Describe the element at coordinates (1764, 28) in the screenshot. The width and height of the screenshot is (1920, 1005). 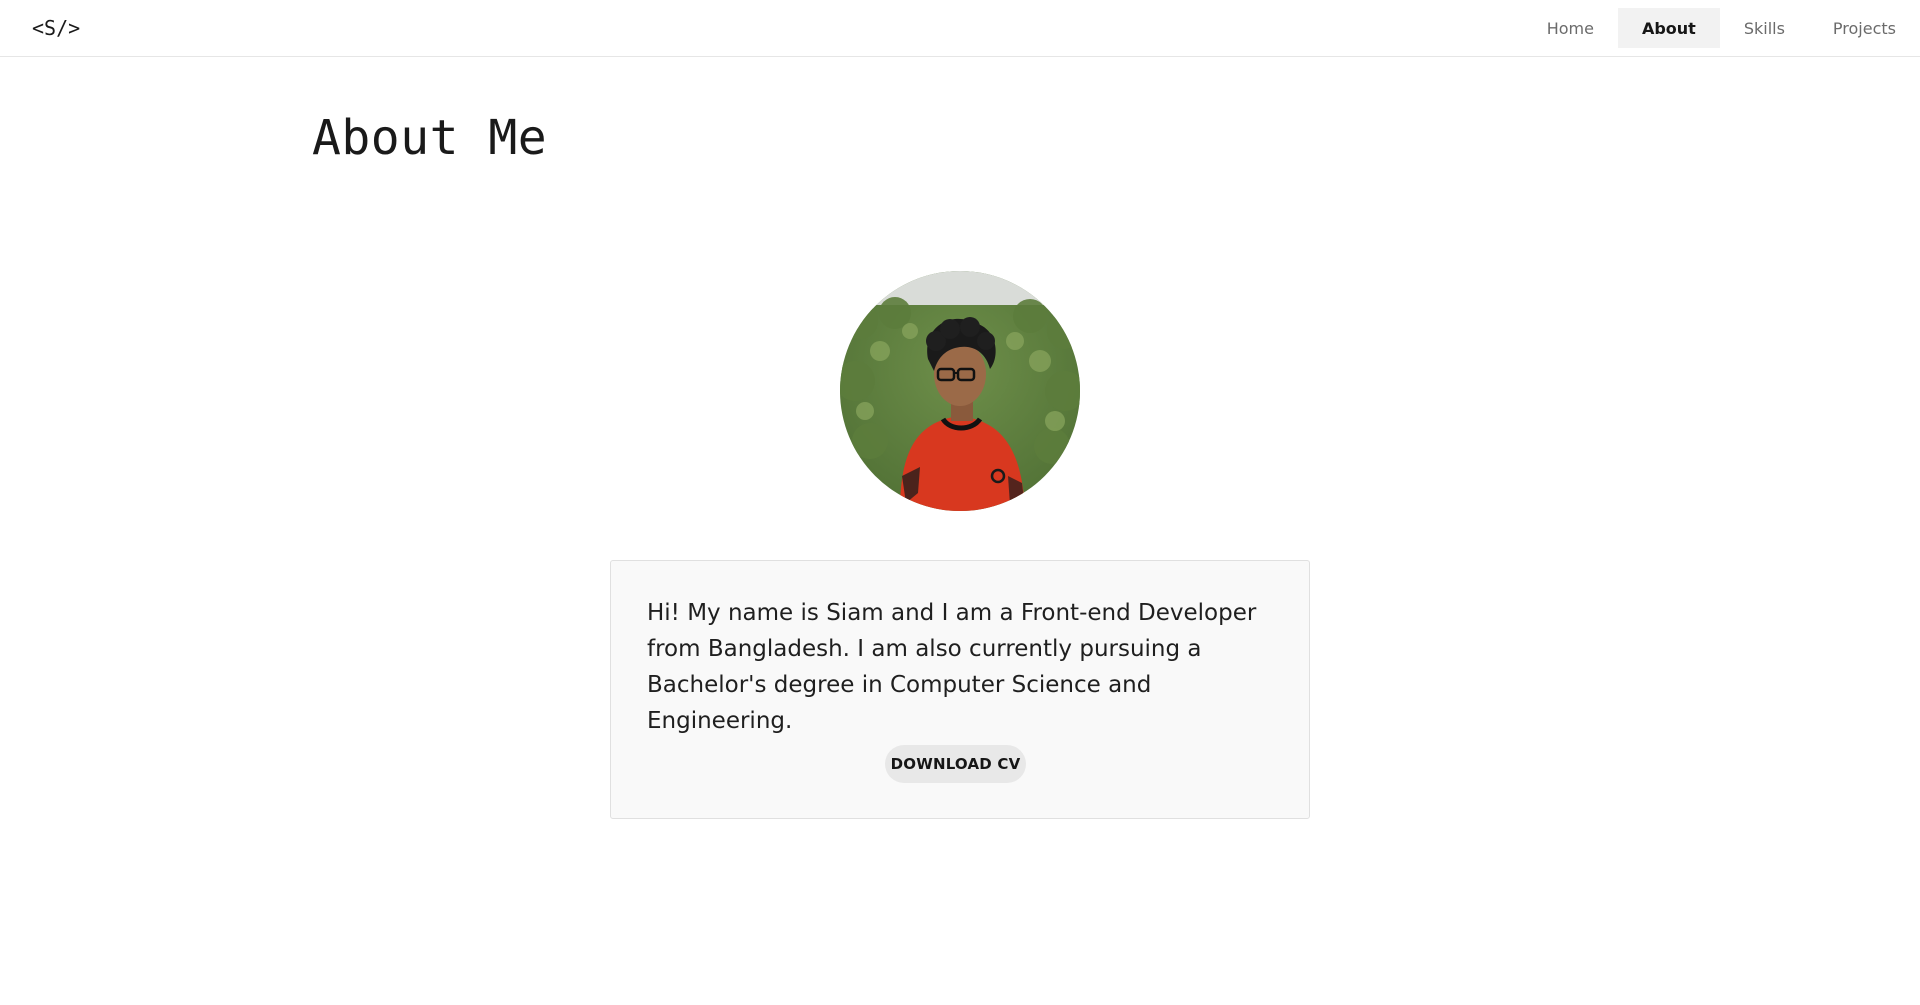
I see `nav-item-skills: Skills` at that location.